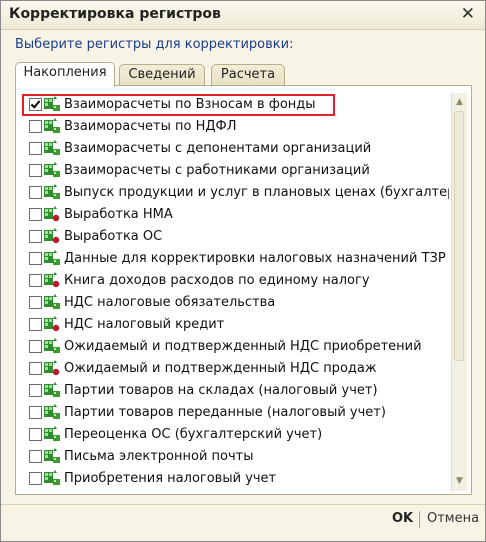  I want to click on register-label: Переоценка ОС (бухгалтерский учет), so click(193, 434).